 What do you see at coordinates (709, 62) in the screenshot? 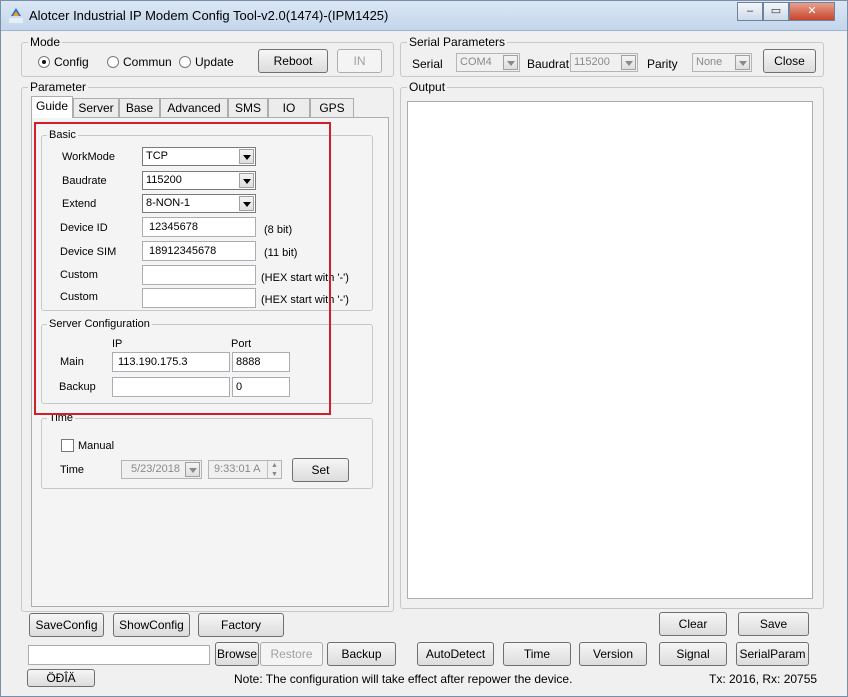
I see `parity-value: None` at bounding box center [709, 62].